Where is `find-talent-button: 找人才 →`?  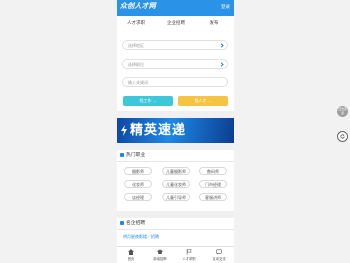
find-talent-button: 找人才 → is located at coordinates (203, 101).